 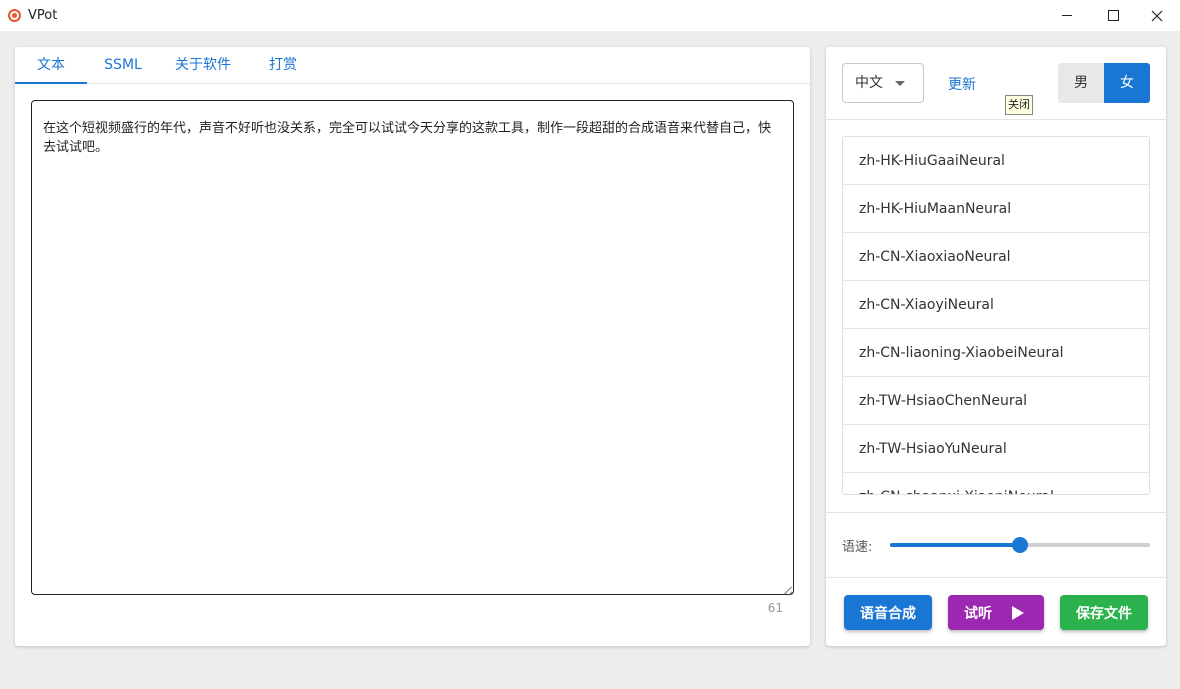 What do you see at coordinates (996, 209) in the screenshot?
I see `voice-item: zh-HK-HiuMaanNeural` at bounding box center [996, 209].